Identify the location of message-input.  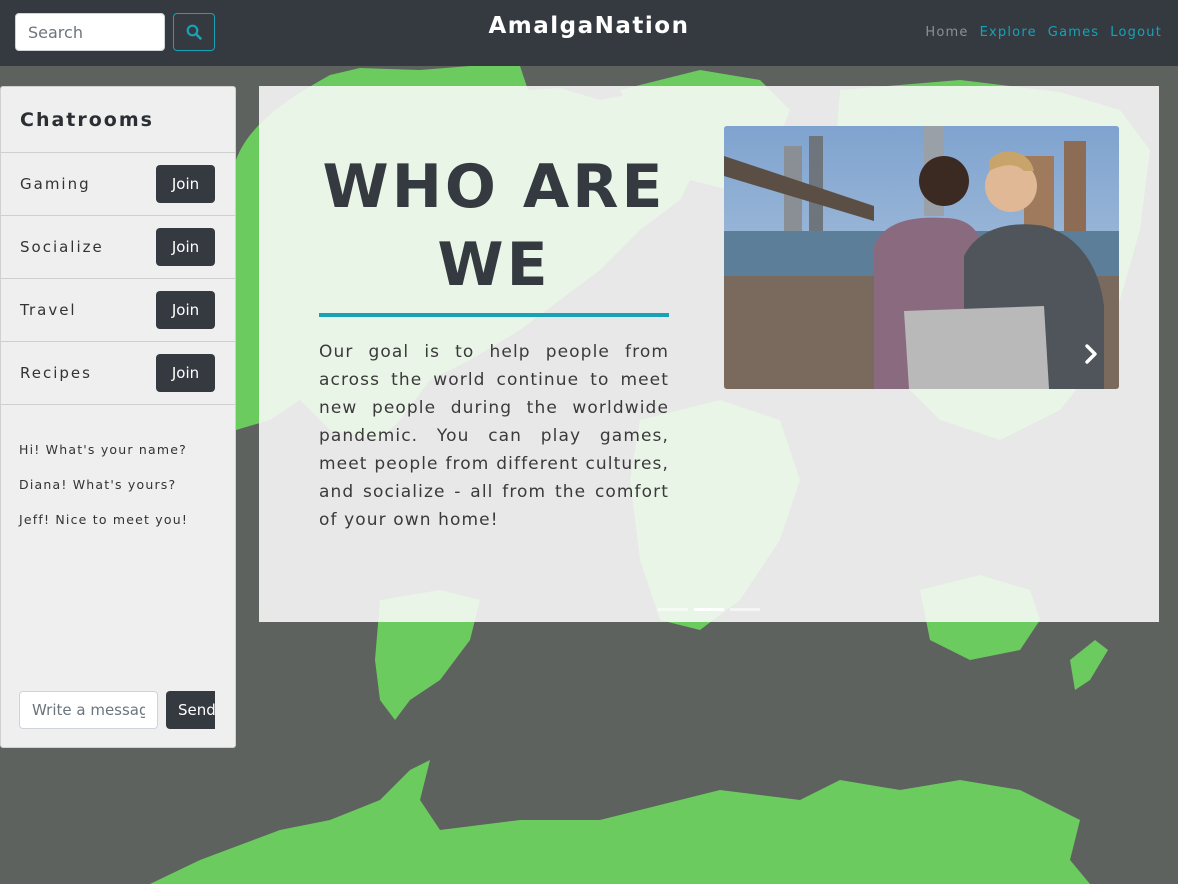
(88, 710).